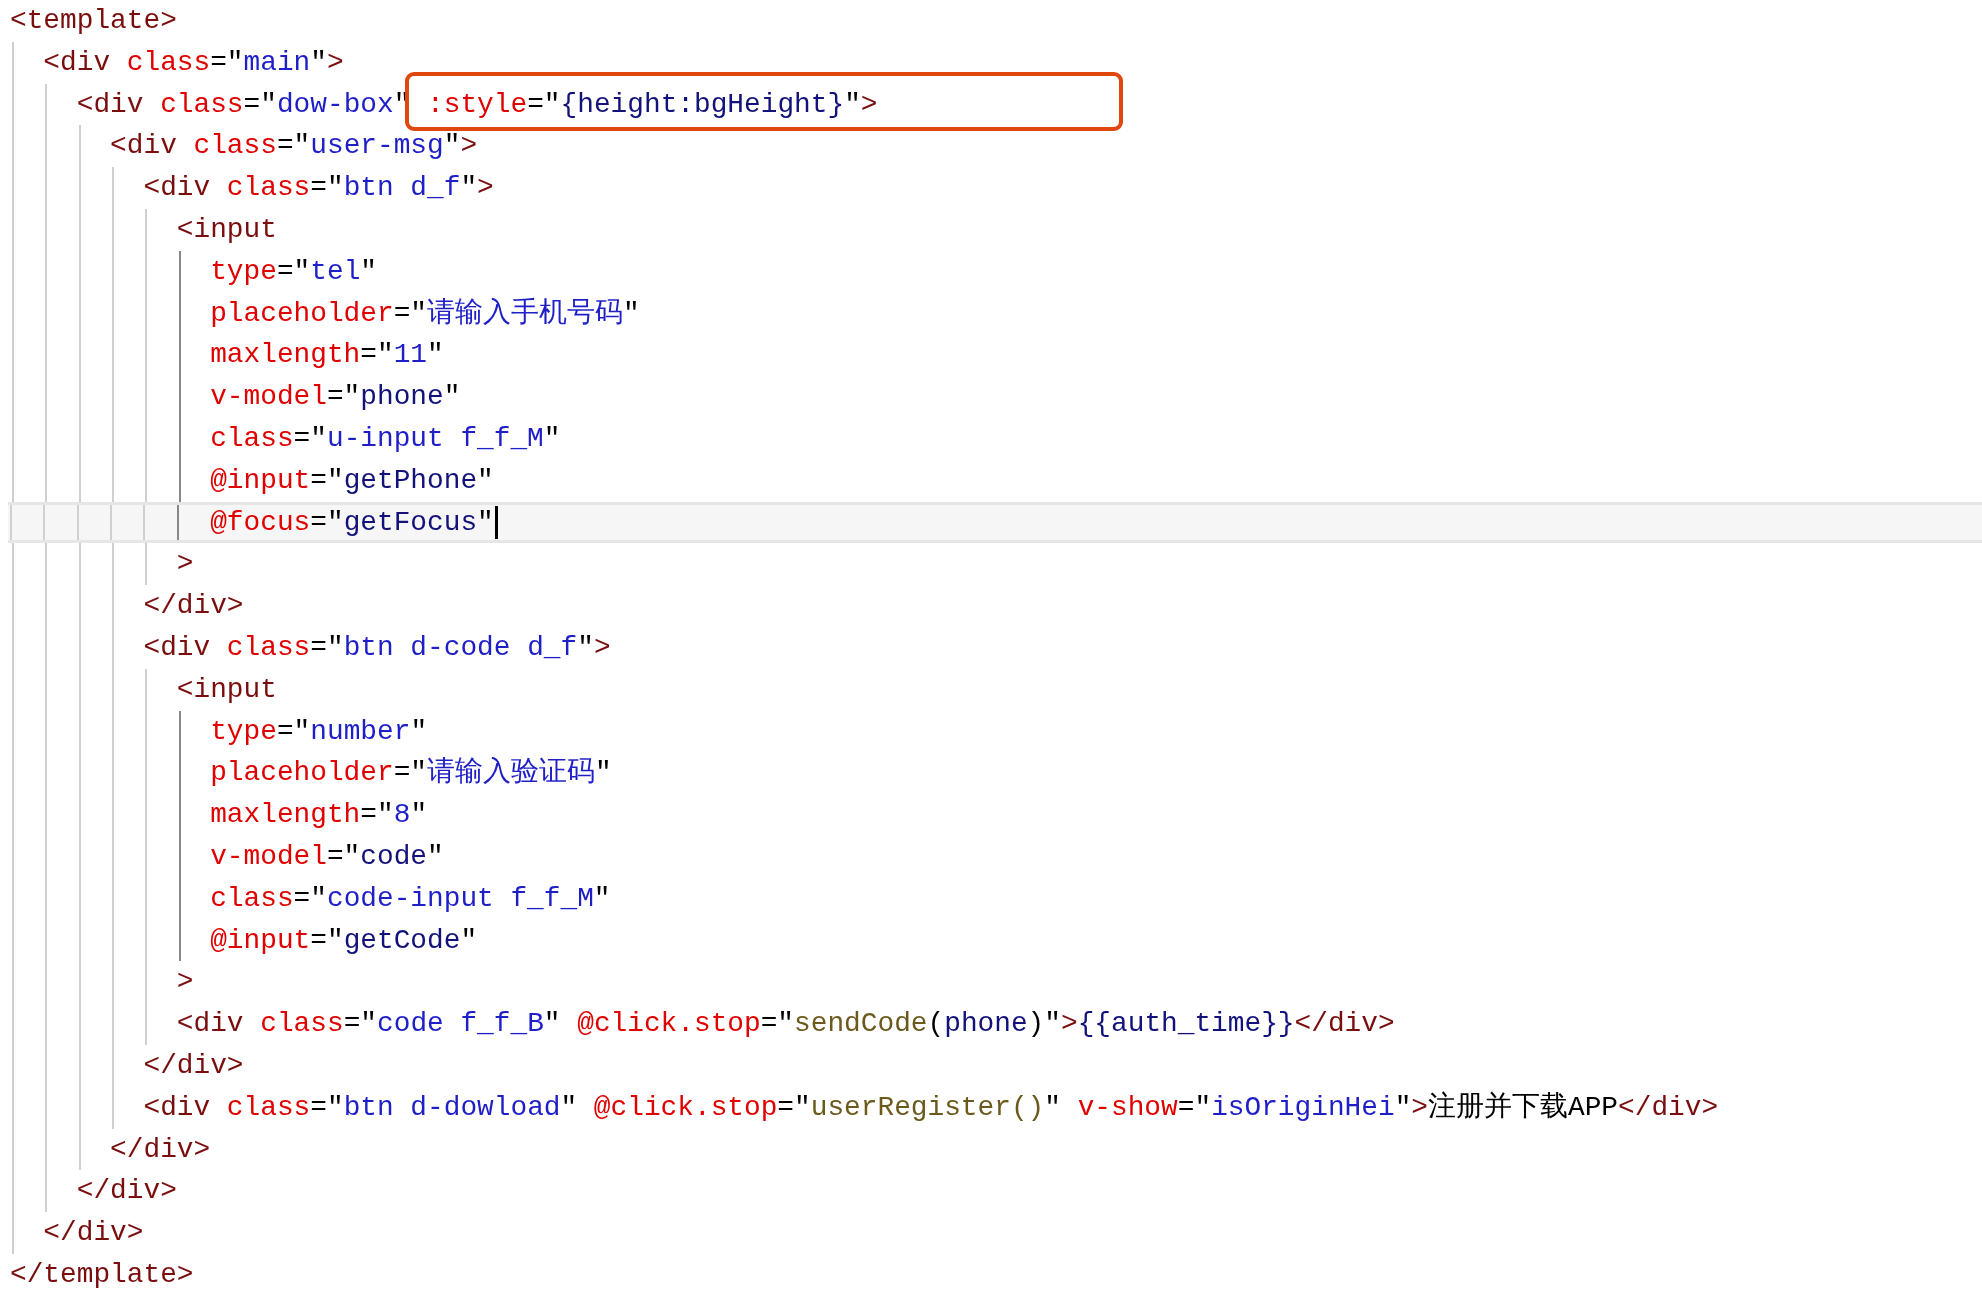  I want to click on text-cursor, so click(496, 522).